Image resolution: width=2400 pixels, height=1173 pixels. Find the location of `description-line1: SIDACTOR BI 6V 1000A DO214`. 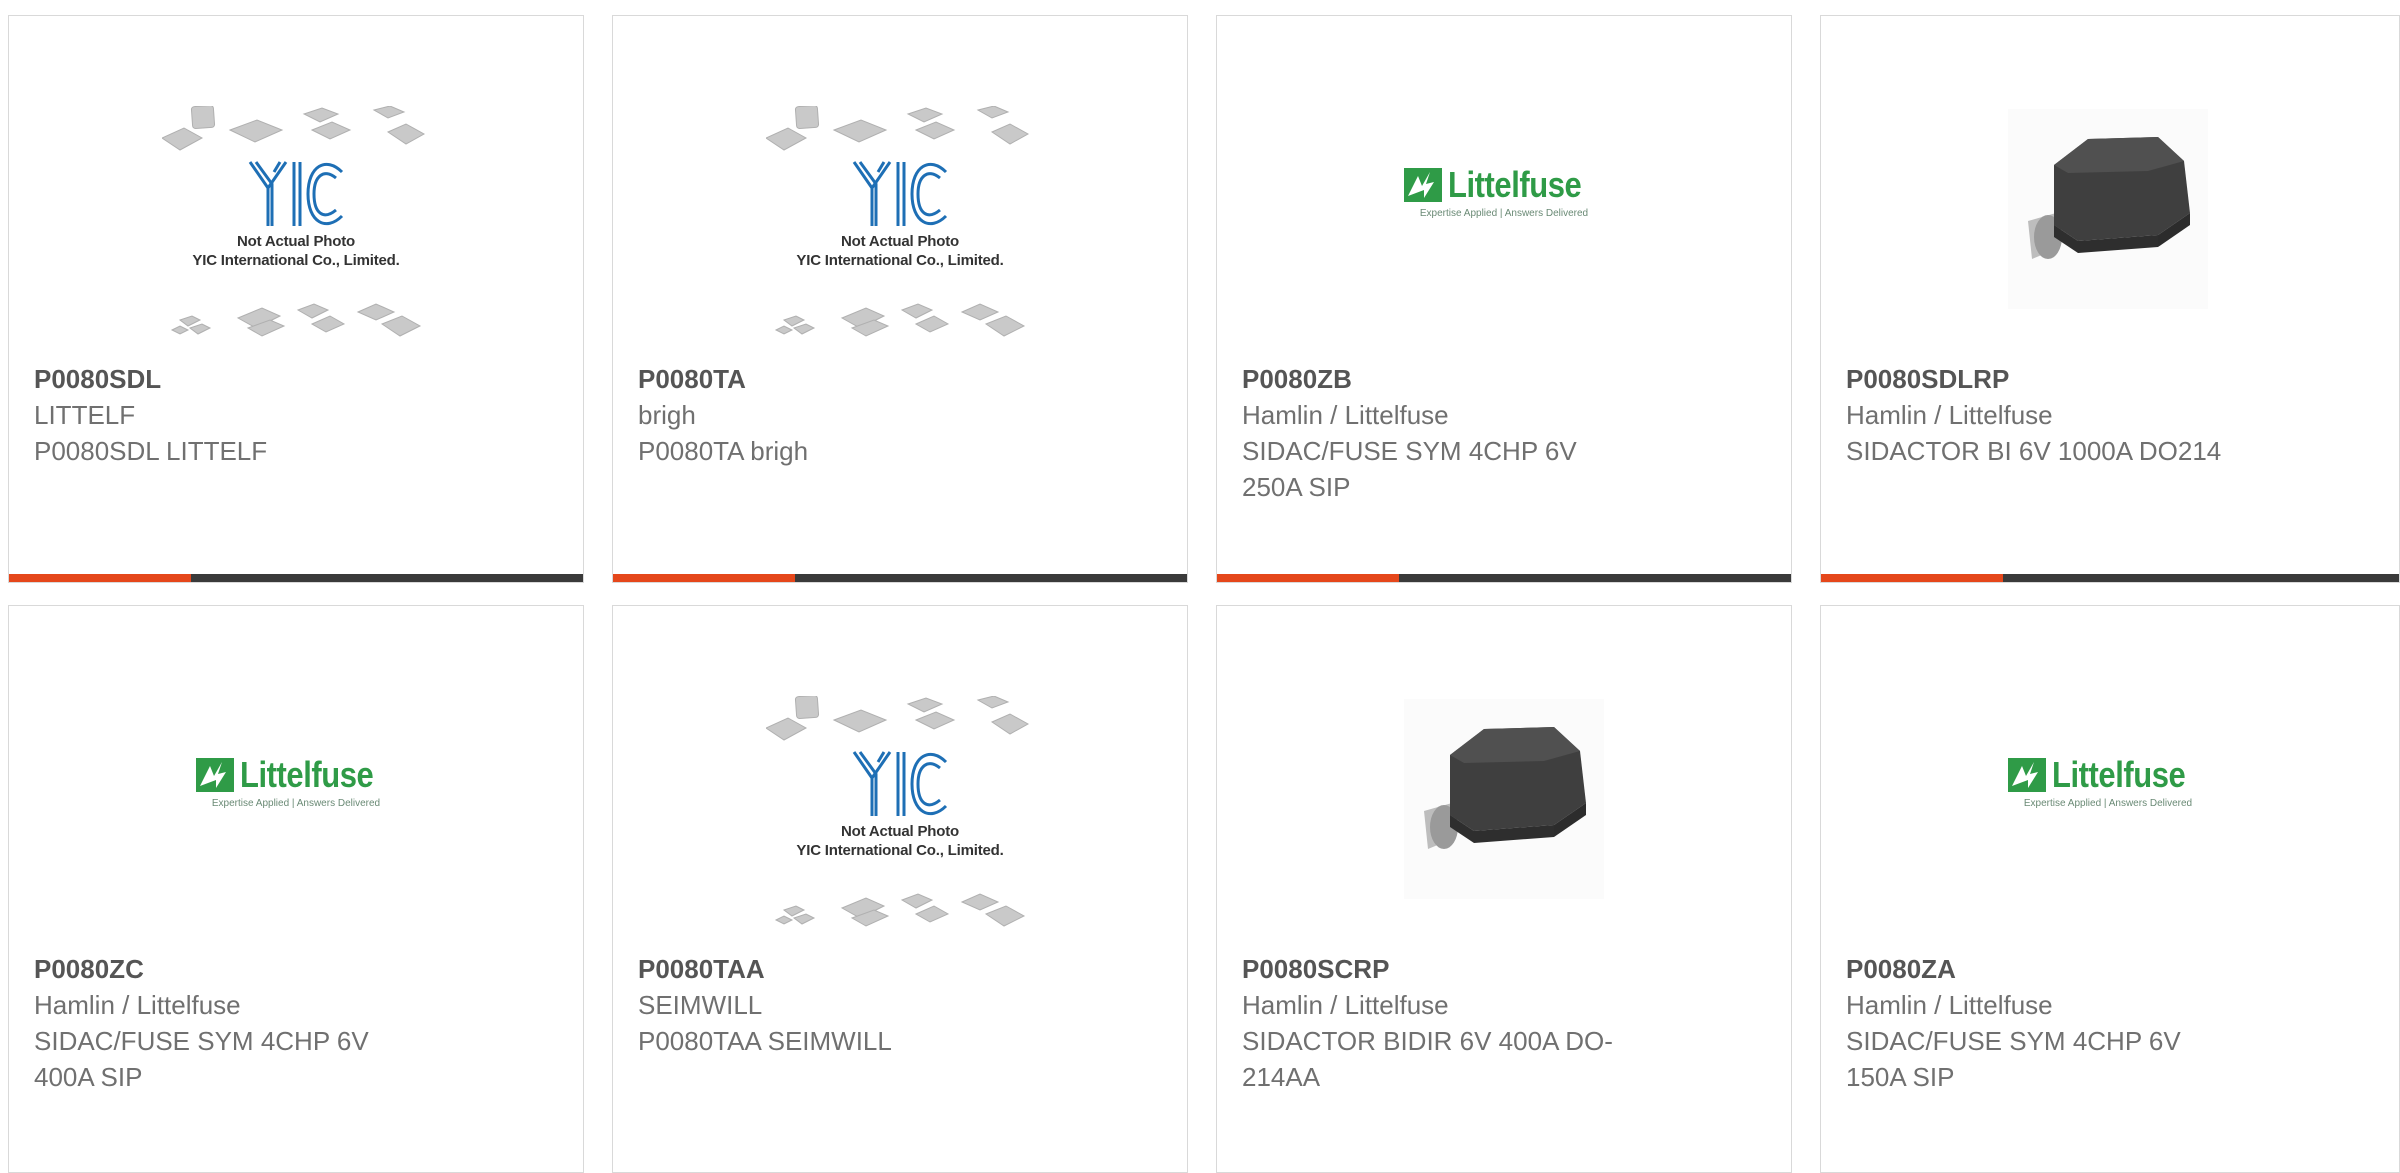

description-line1: SIDACTOR BI 6V 1000A DO214 is located at coordinates (2034, 451).